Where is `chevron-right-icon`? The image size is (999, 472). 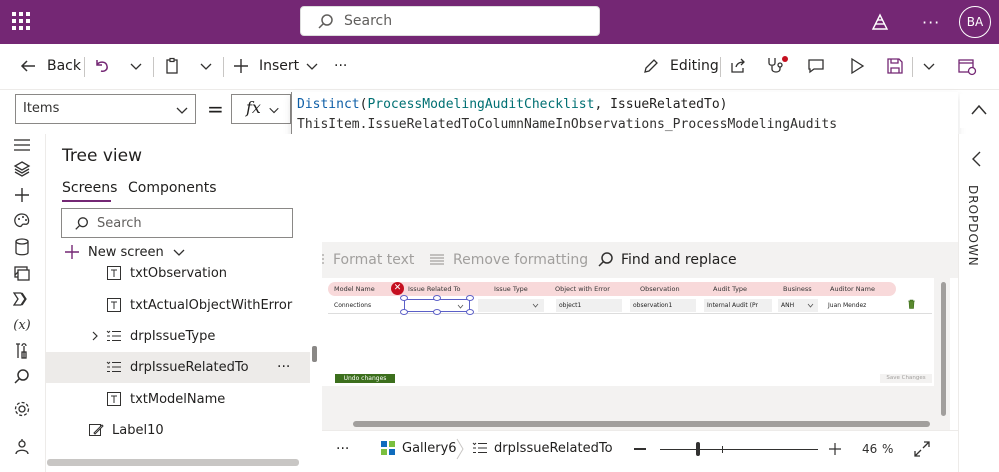
chevron-right-icon is located at coordinates (95, 336).